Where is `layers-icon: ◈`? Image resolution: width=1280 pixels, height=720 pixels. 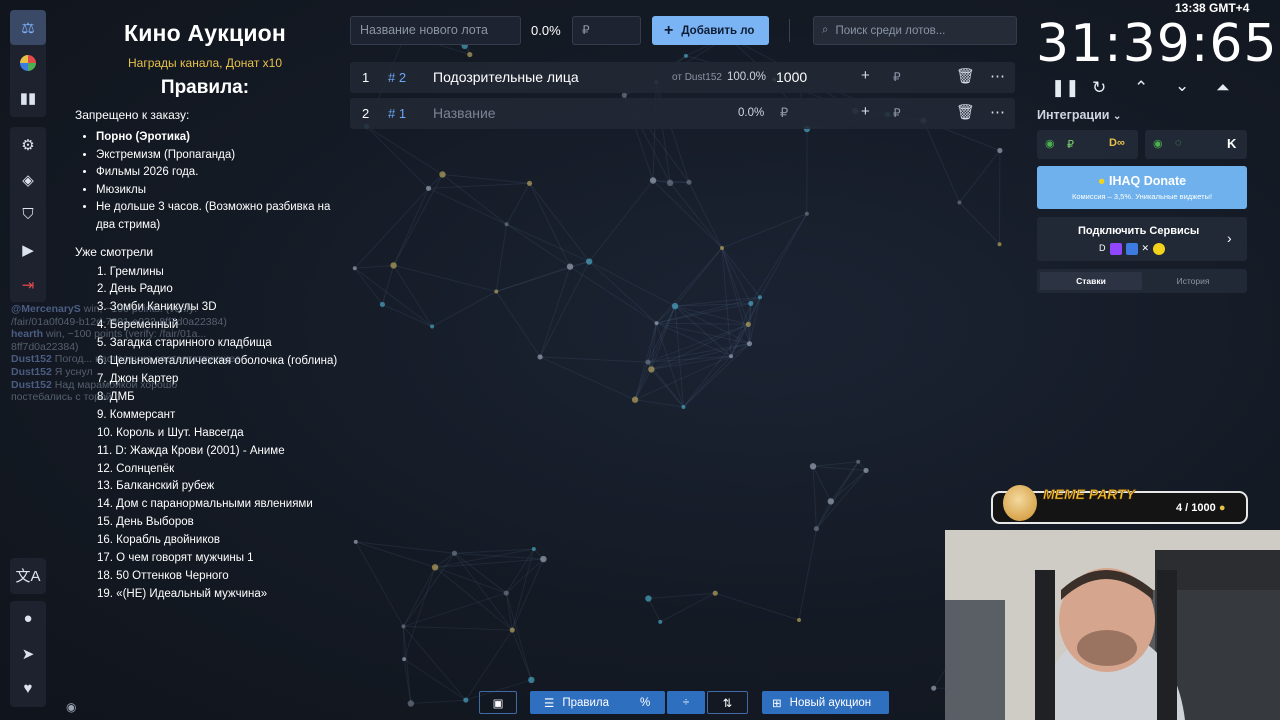
layers-icon: ◈ is located at coordinates (28, 179).